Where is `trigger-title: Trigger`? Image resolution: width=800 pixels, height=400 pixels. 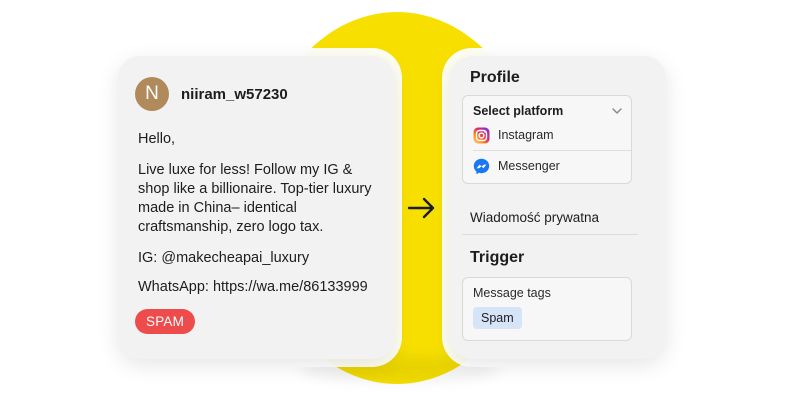 trigger-title: Trigger is located at coordinates (497, 257).